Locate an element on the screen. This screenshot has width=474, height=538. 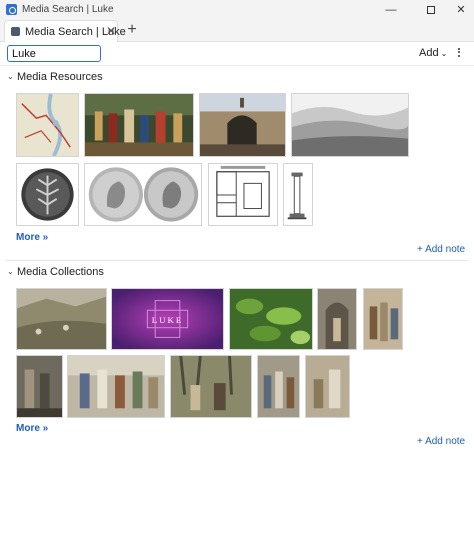
add-button: Add ⌄ is located at coordinates (433, 53).